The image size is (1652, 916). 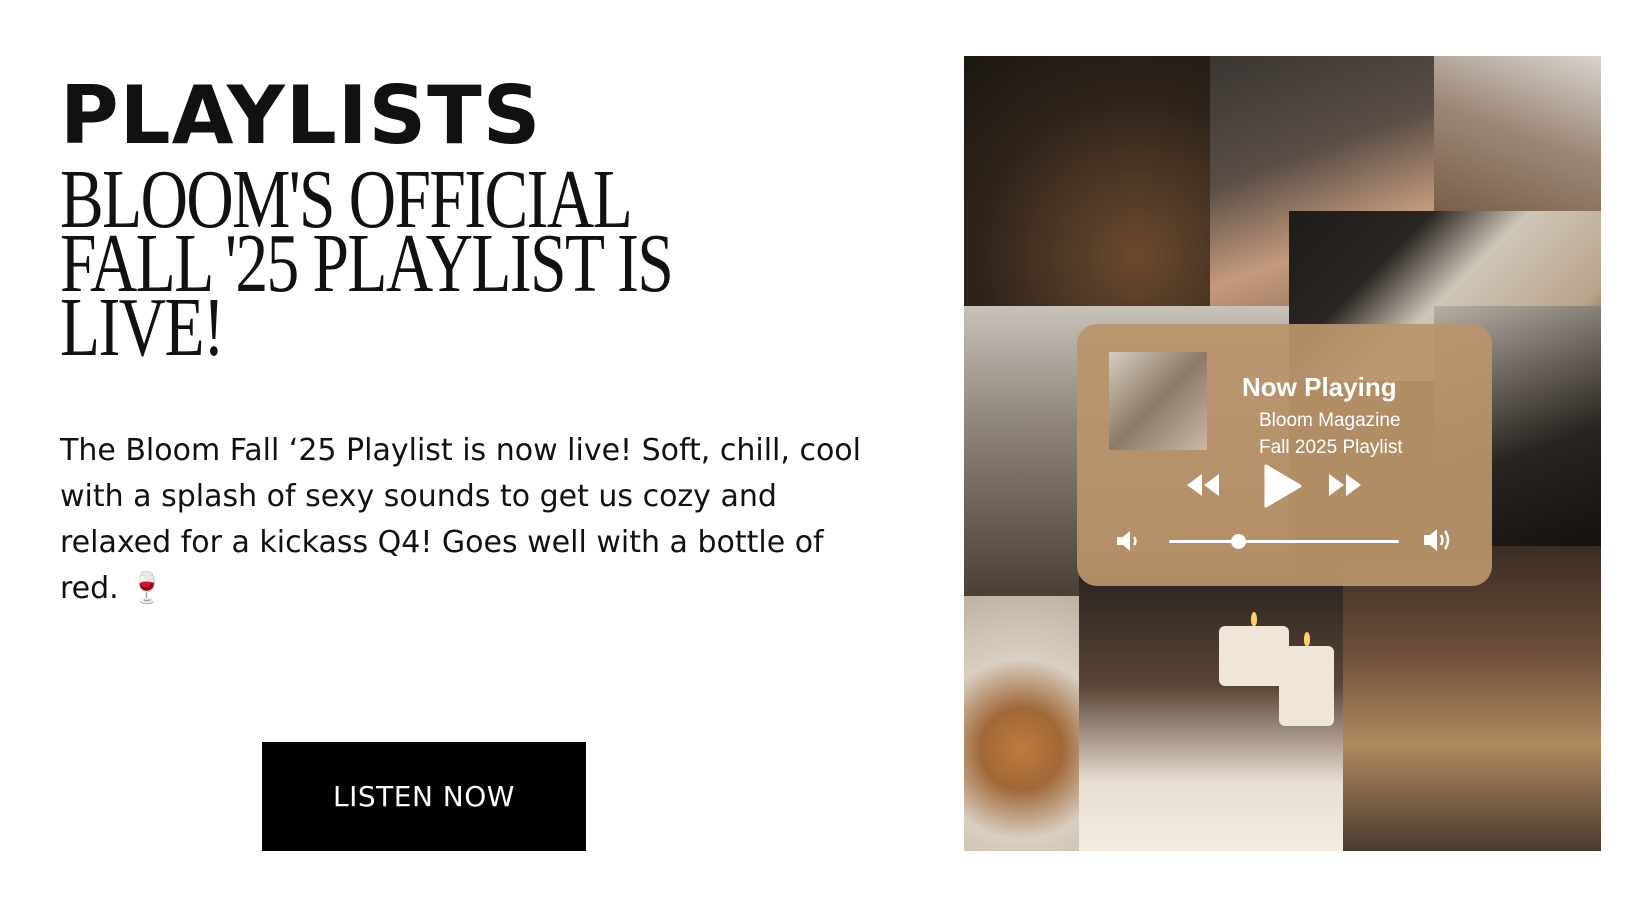 What do you see at coordinates (424, 796) in the screenshot?
I see `listen-now-button: LISTEN NOW` at bounding box center [424, 796].